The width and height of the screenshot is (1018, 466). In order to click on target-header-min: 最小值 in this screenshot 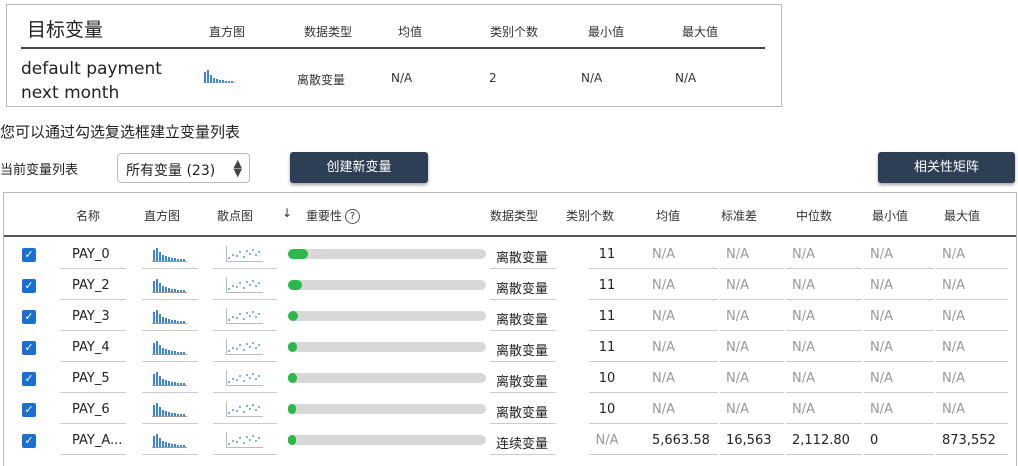, I will do `click(606, 32)`.